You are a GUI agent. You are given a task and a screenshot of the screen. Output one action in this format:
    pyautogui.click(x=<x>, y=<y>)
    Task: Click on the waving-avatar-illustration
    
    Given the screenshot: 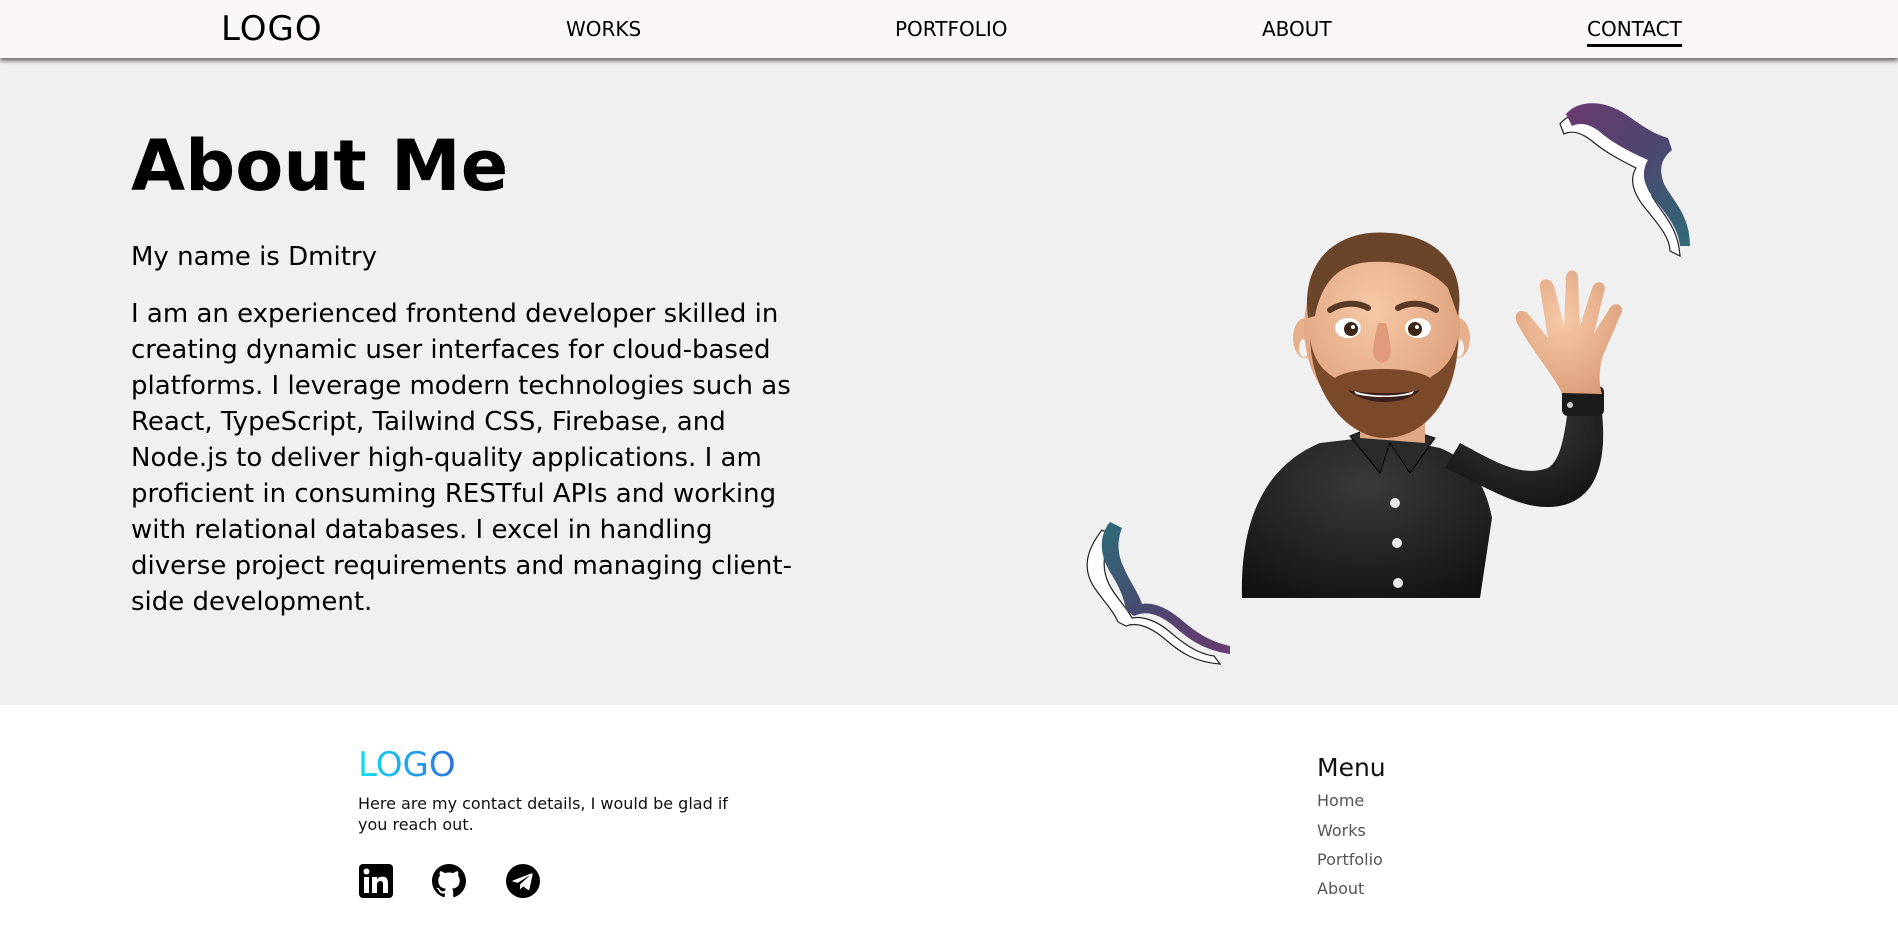 What is the action you would take?
    pyautogui.click(x=1431, y=415)
    